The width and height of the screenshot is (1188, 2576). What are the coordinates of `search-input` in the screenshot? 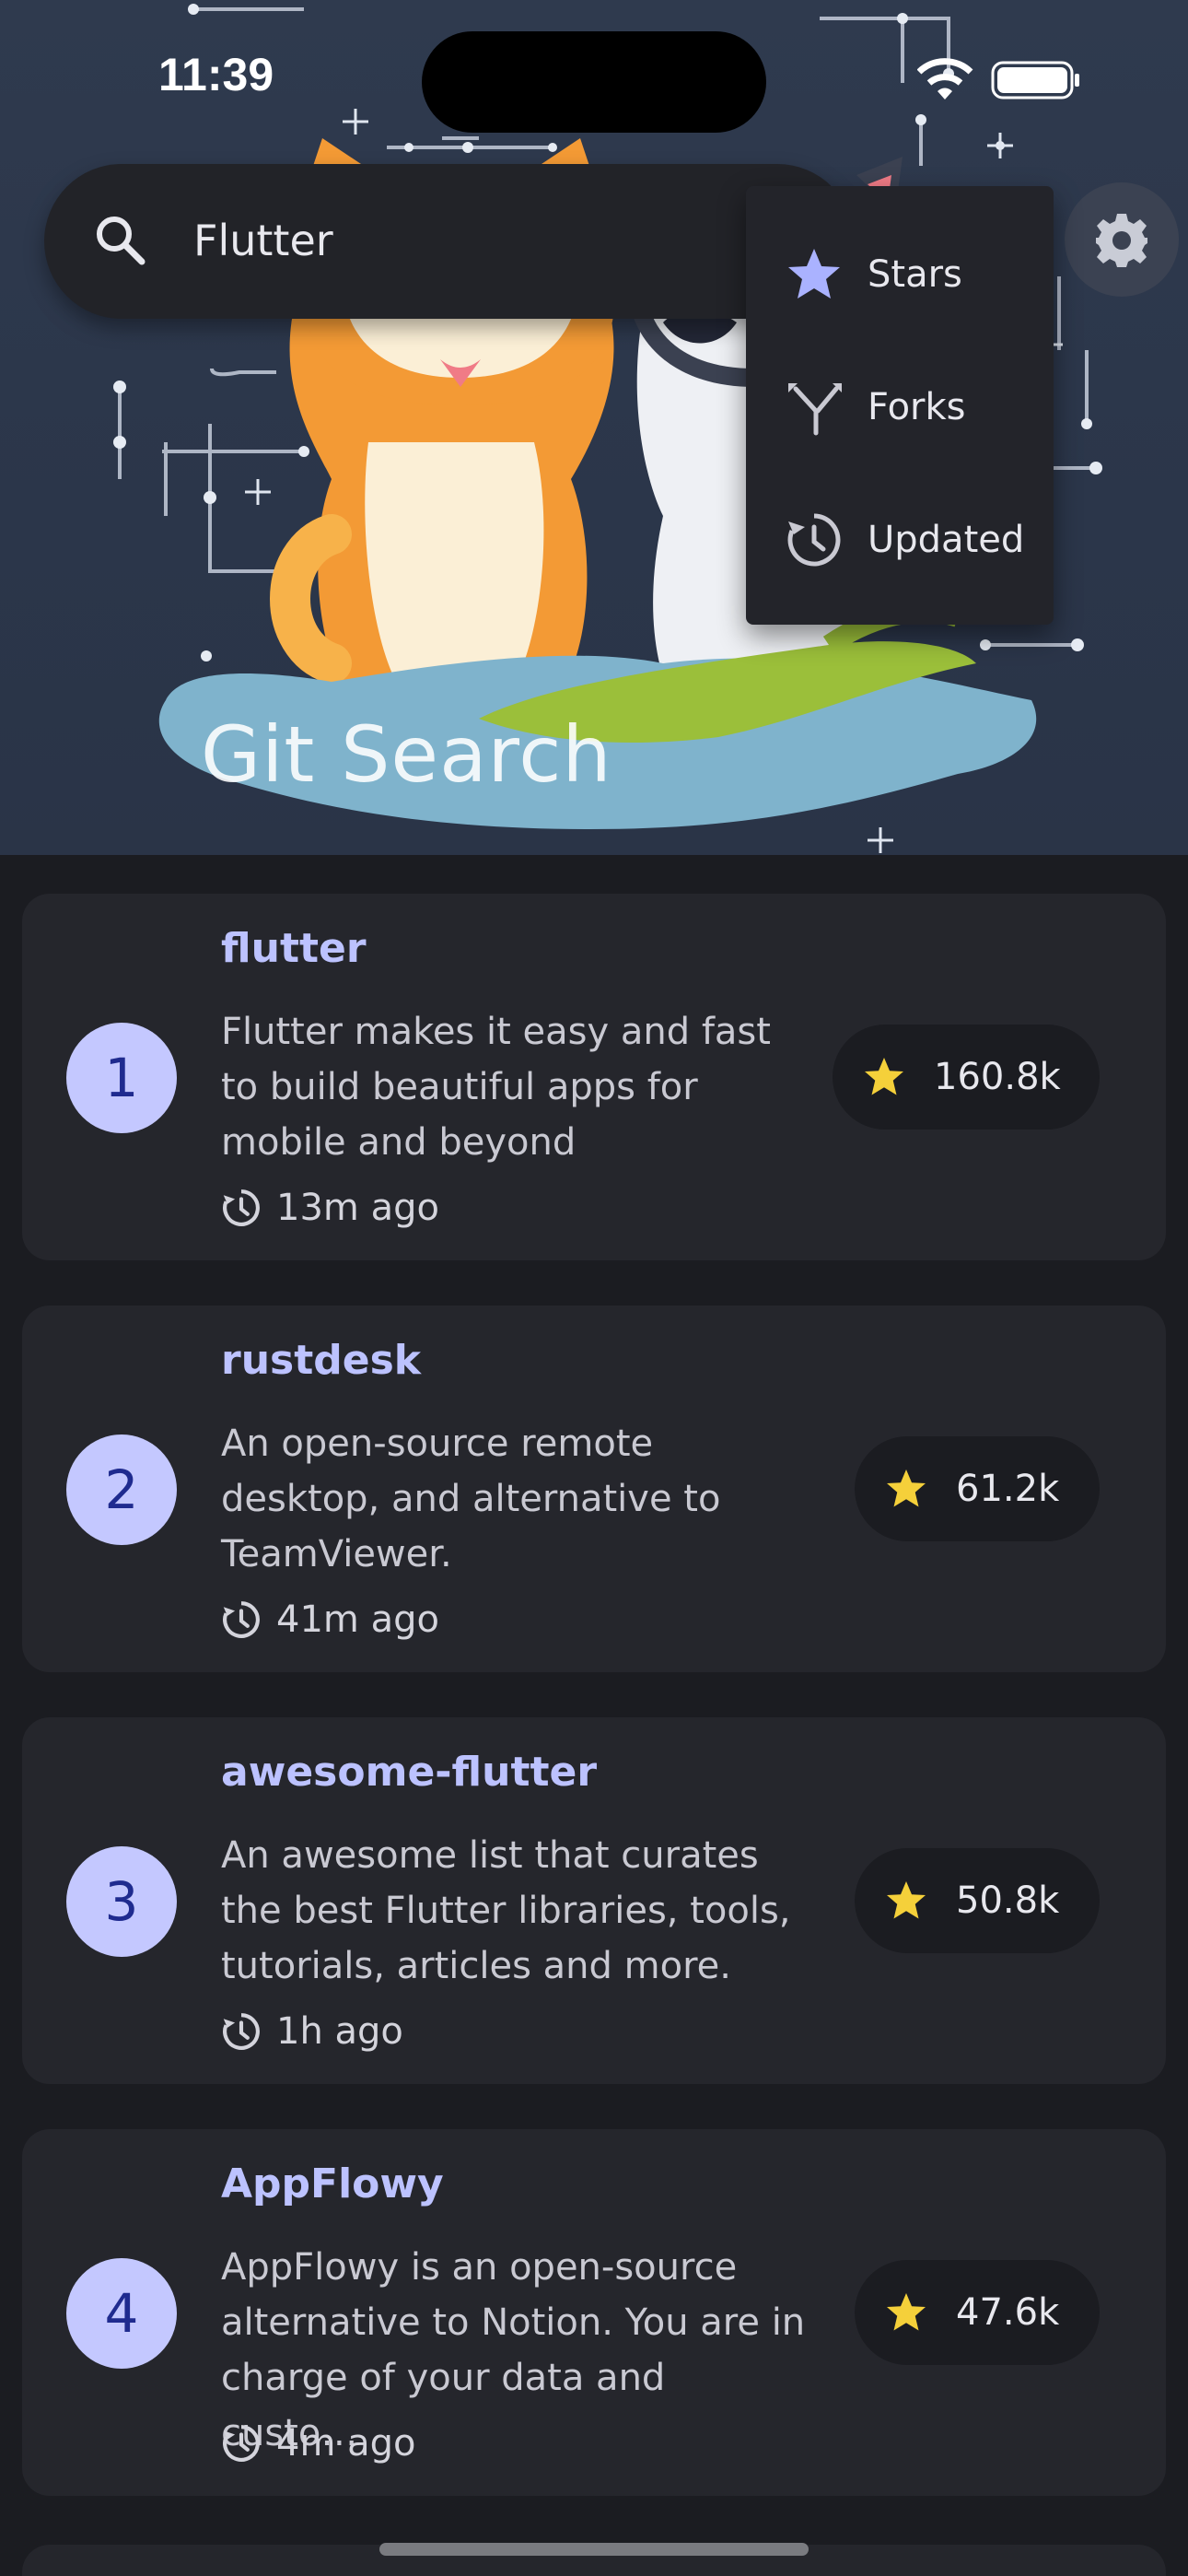 It's located at (460, 240).